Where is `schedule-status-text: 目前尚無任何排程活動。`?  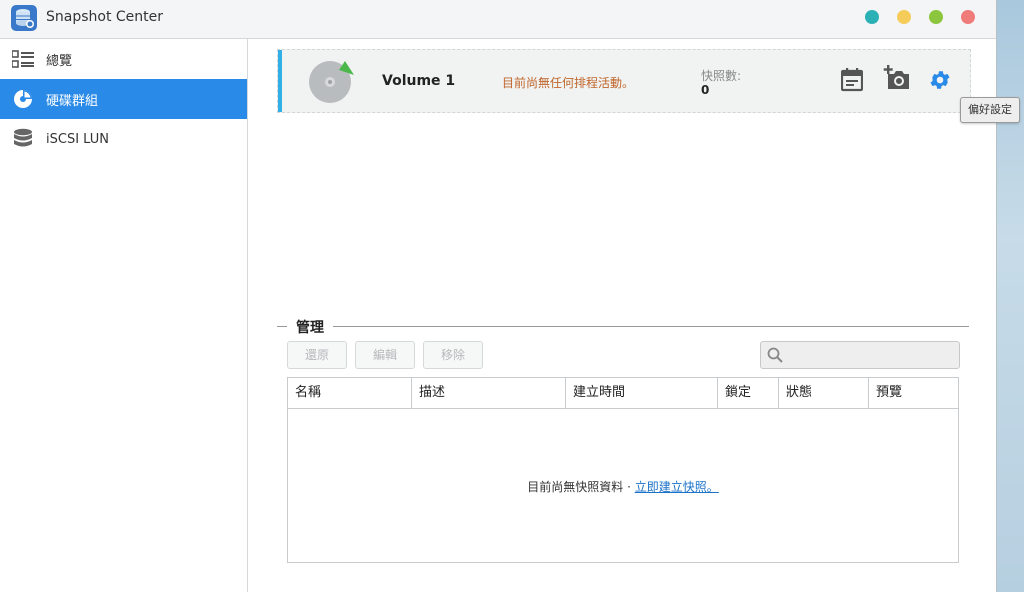
schedule-status-text: 目前尚無任何排程活動。 is located at coordinates (568, 83).